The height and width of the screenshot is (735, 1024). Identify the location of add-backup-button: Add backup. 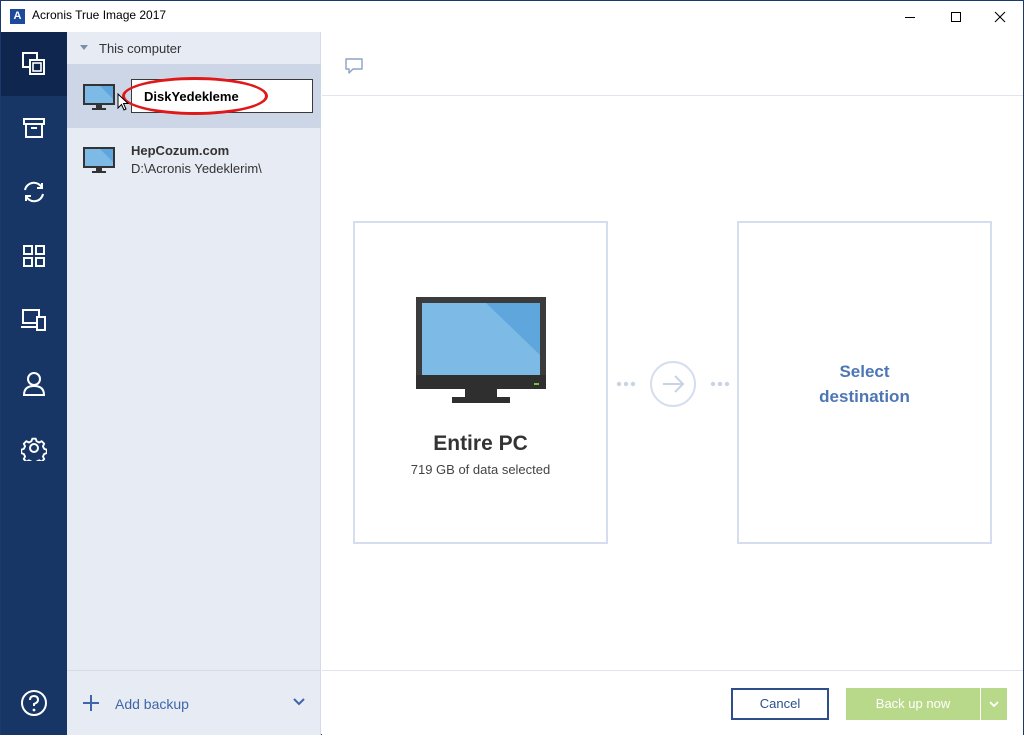
(152, 704).